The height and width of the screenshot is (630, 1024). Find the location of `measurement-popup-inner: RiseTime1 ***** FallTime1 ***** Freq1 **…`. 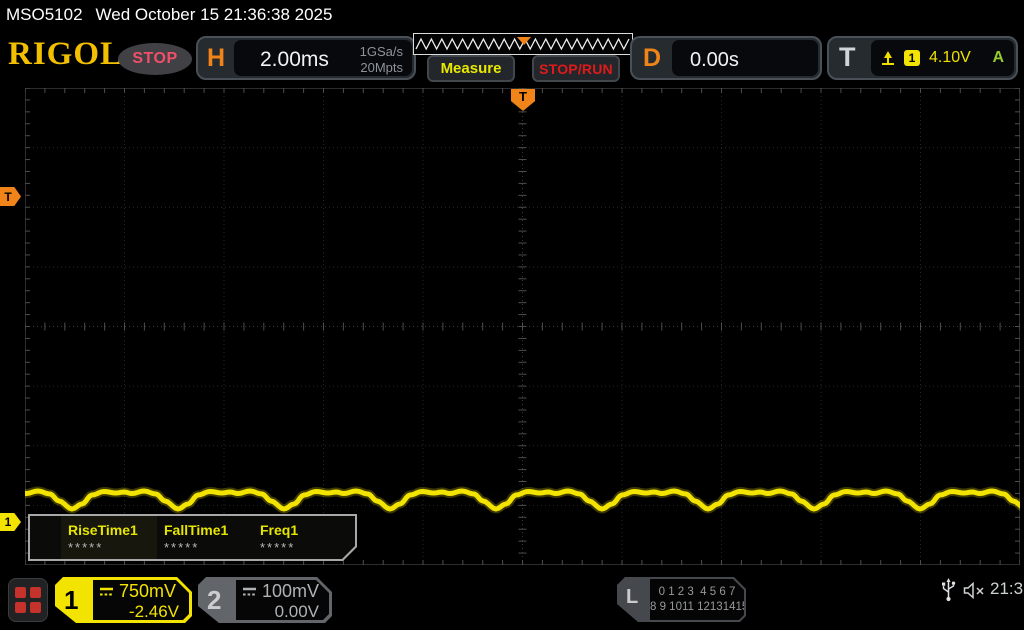

measurement-popup-inner: RiseTime1 ***** FallTime1 ***** Freq1 **… is located at coordinates (192, 537).